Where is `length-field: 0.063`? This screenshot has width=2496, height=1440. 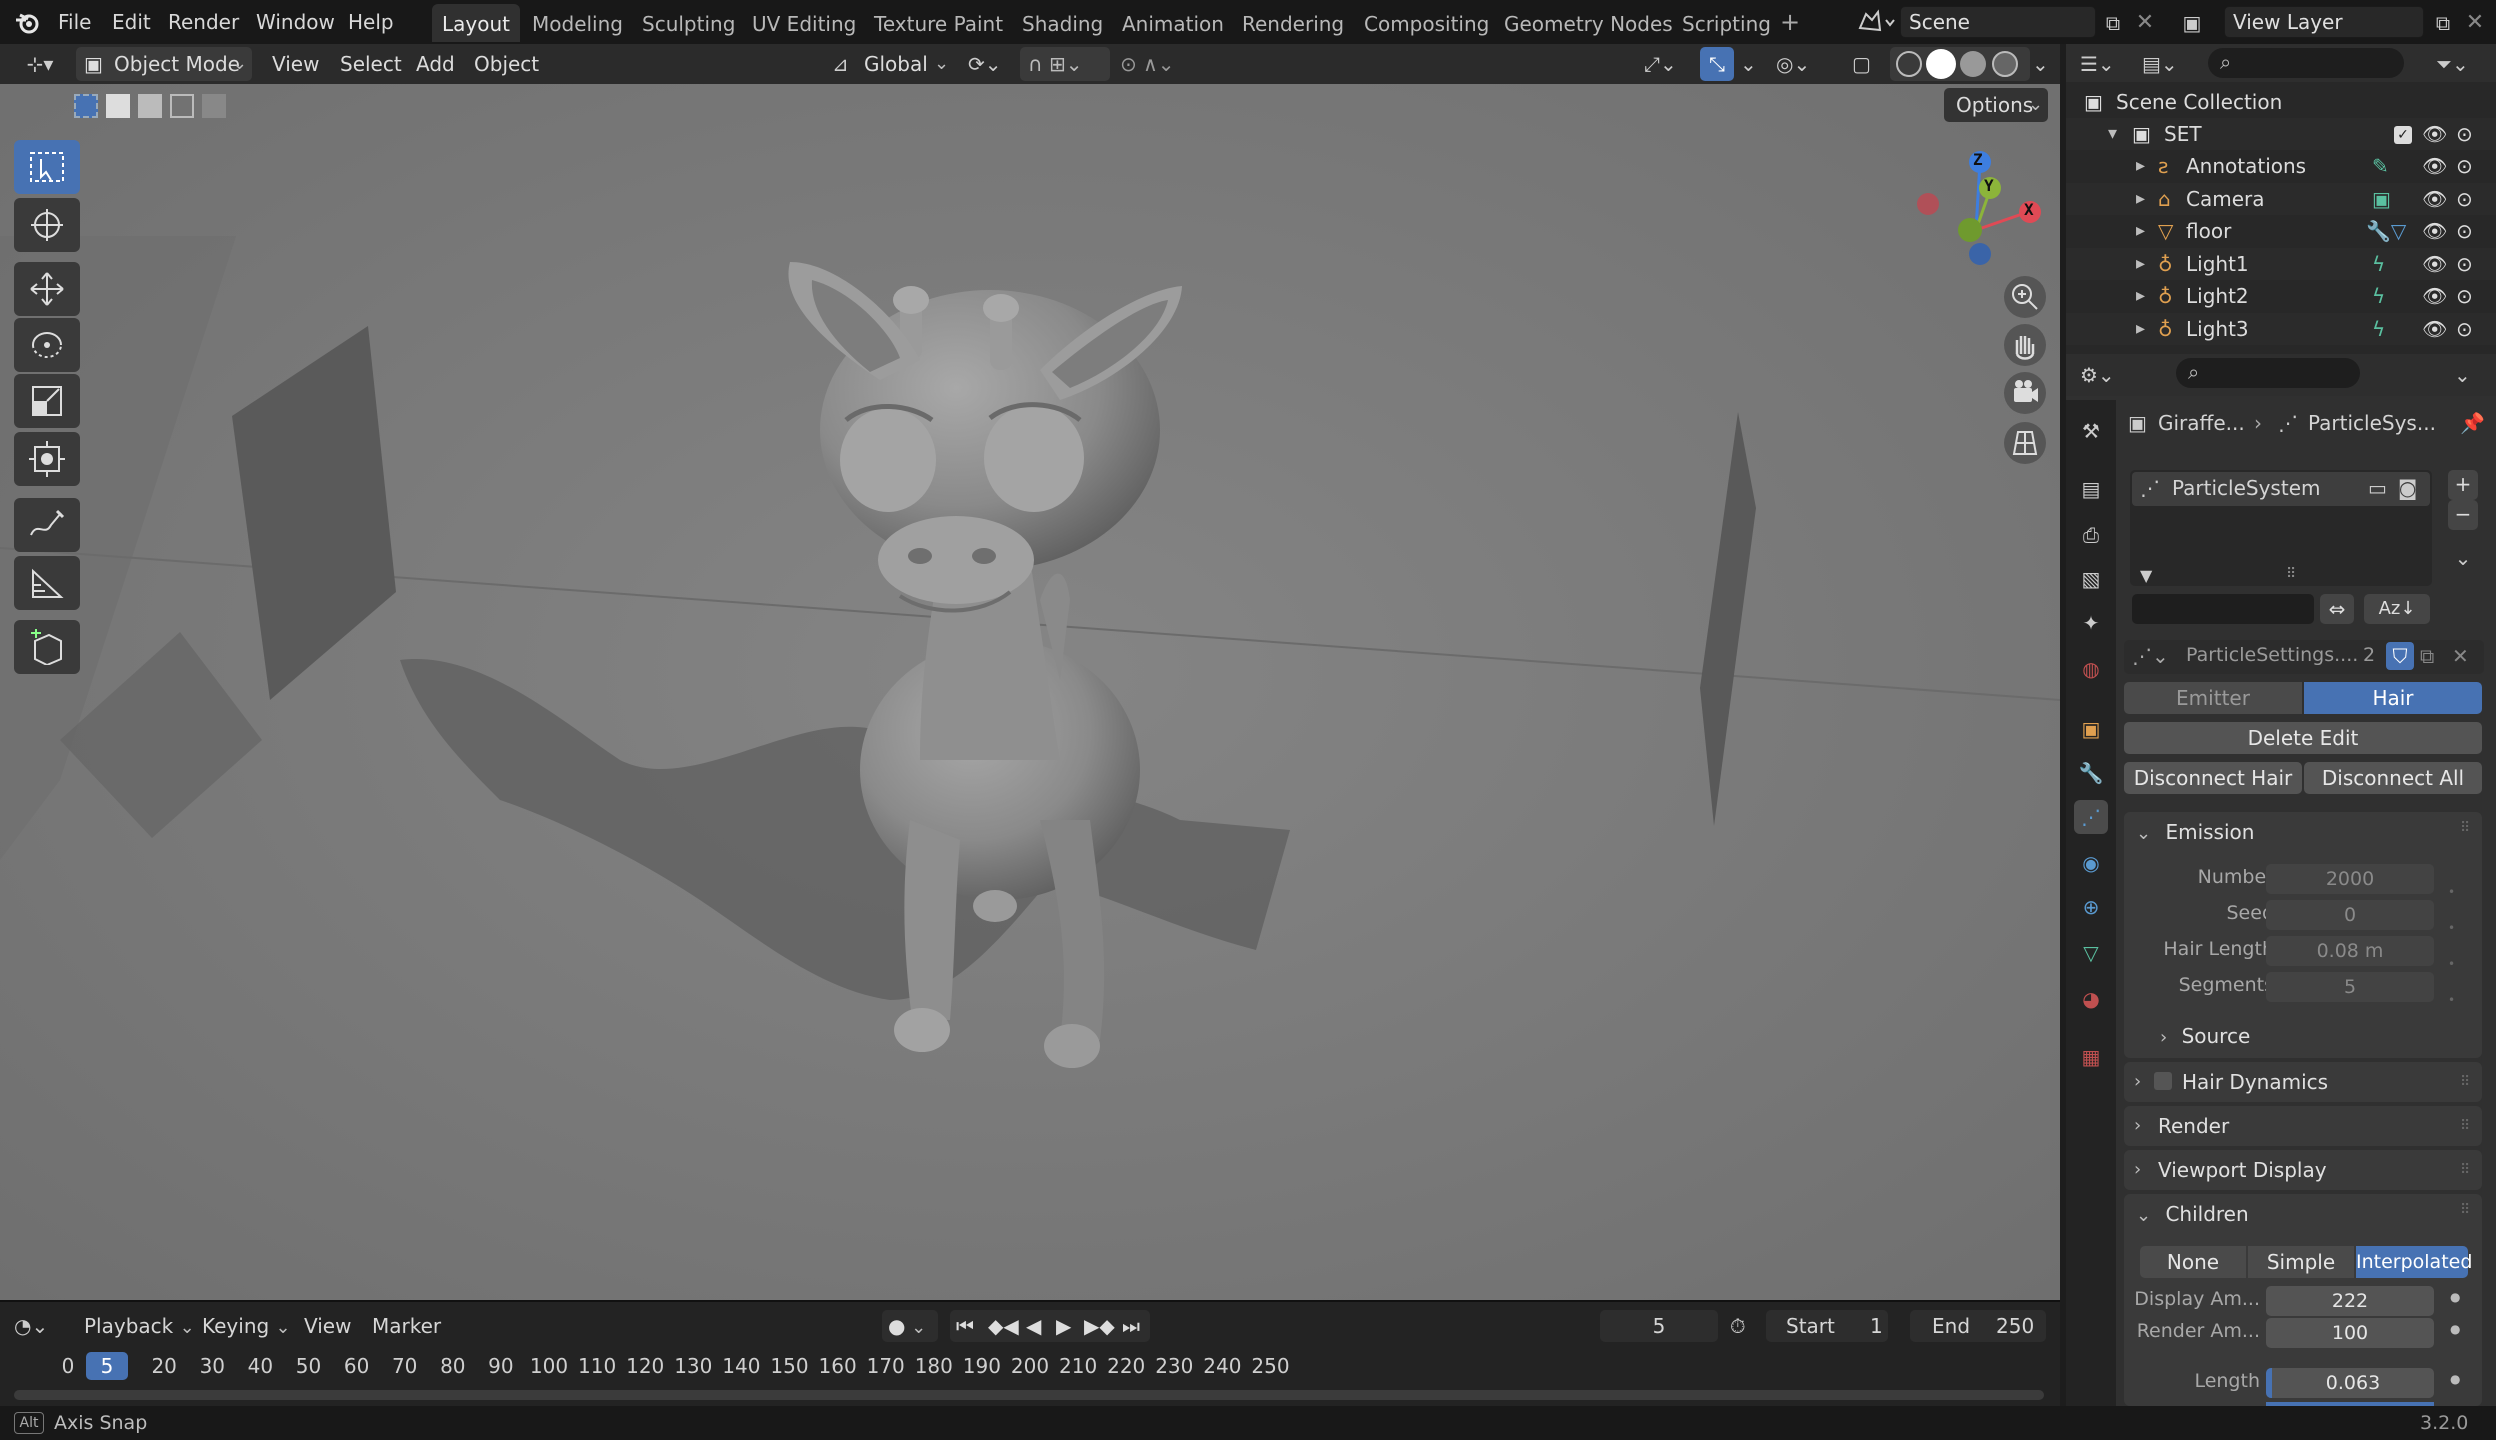
length-field: 0.063 is located at coordinates (2350, 1383).